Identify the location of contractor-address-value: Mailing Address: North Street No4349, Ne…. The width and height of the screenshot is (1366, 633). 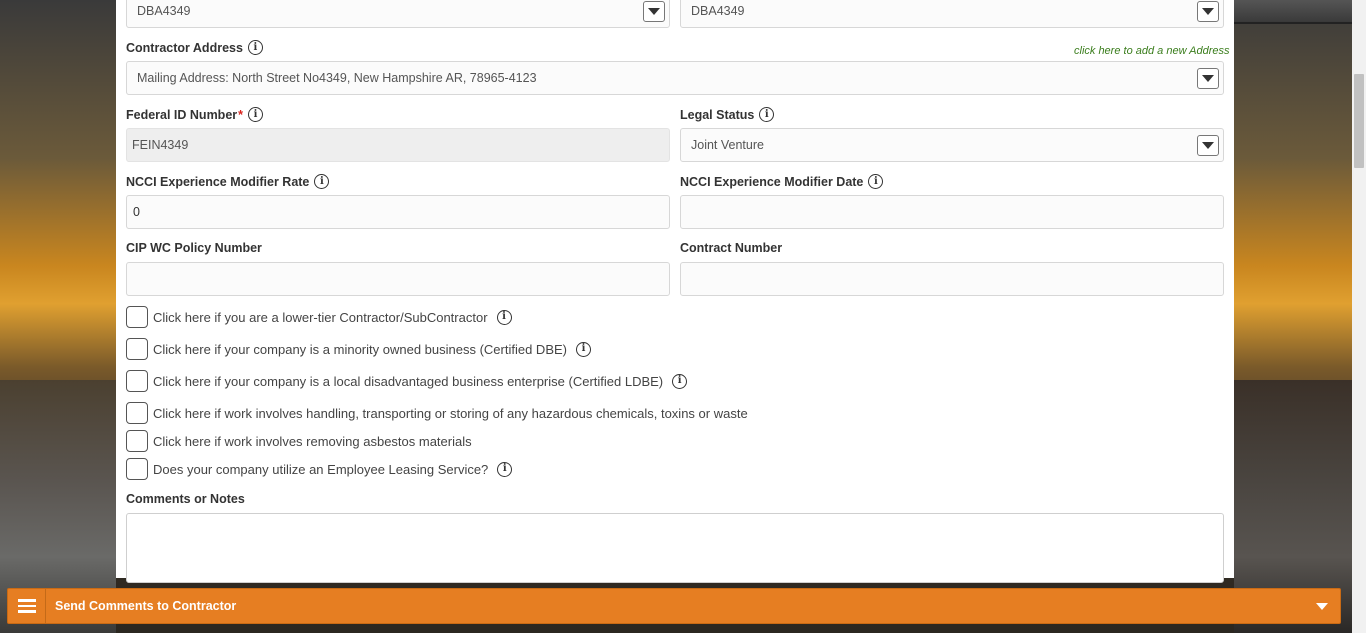
(337, 78).